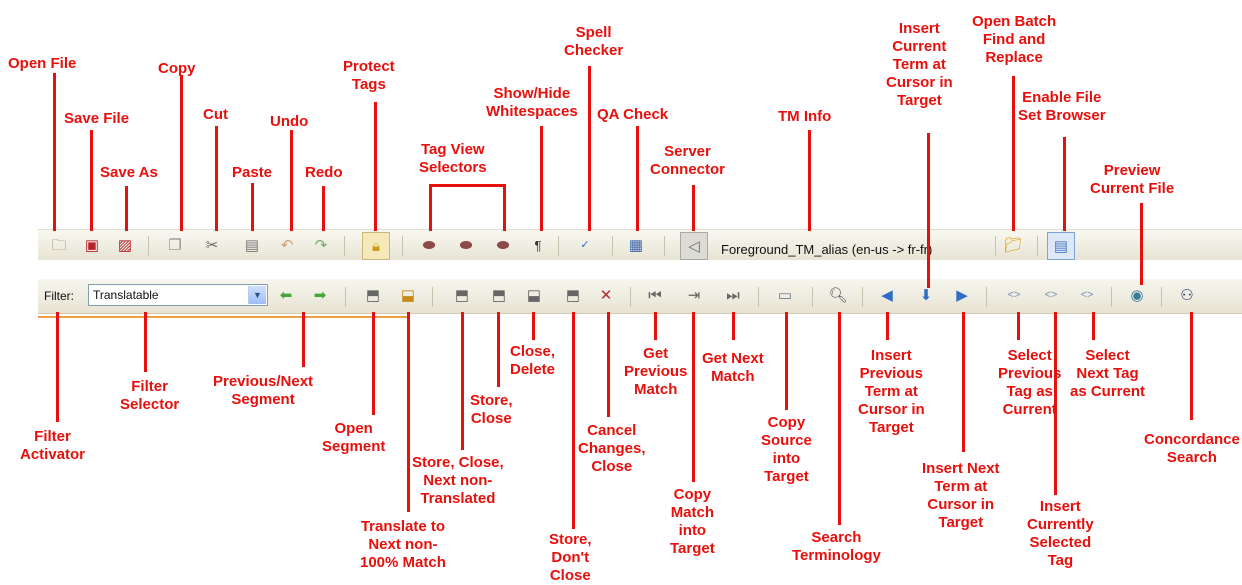 This screenshot has width=1242, height=585. Describe the element at coordinates (59, 245) in the screenshot. I see `folder-icon: 🗀` at that location.